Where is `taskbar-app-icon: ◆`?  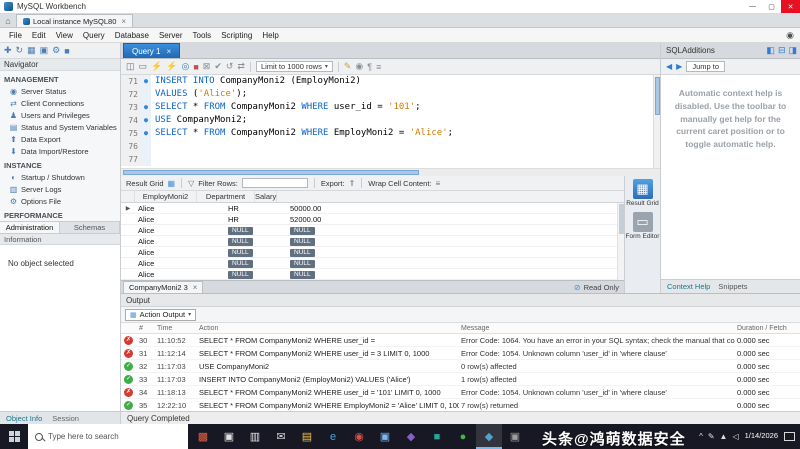 taskbar-app-icon: ◆ is located at coordinates (489, 436).